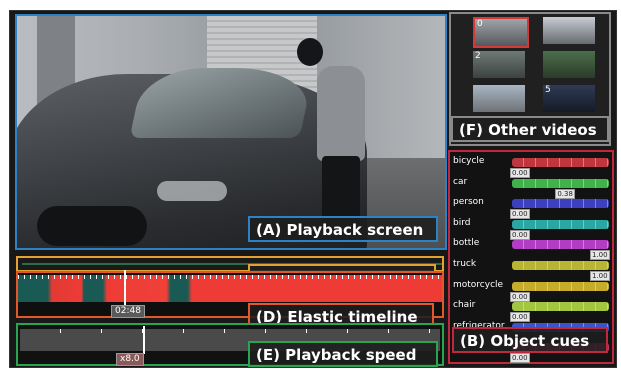 Image resolution: width=621 pixels, height=372 pixels. I want to click on playback-speed-handle, so click(144, 340).